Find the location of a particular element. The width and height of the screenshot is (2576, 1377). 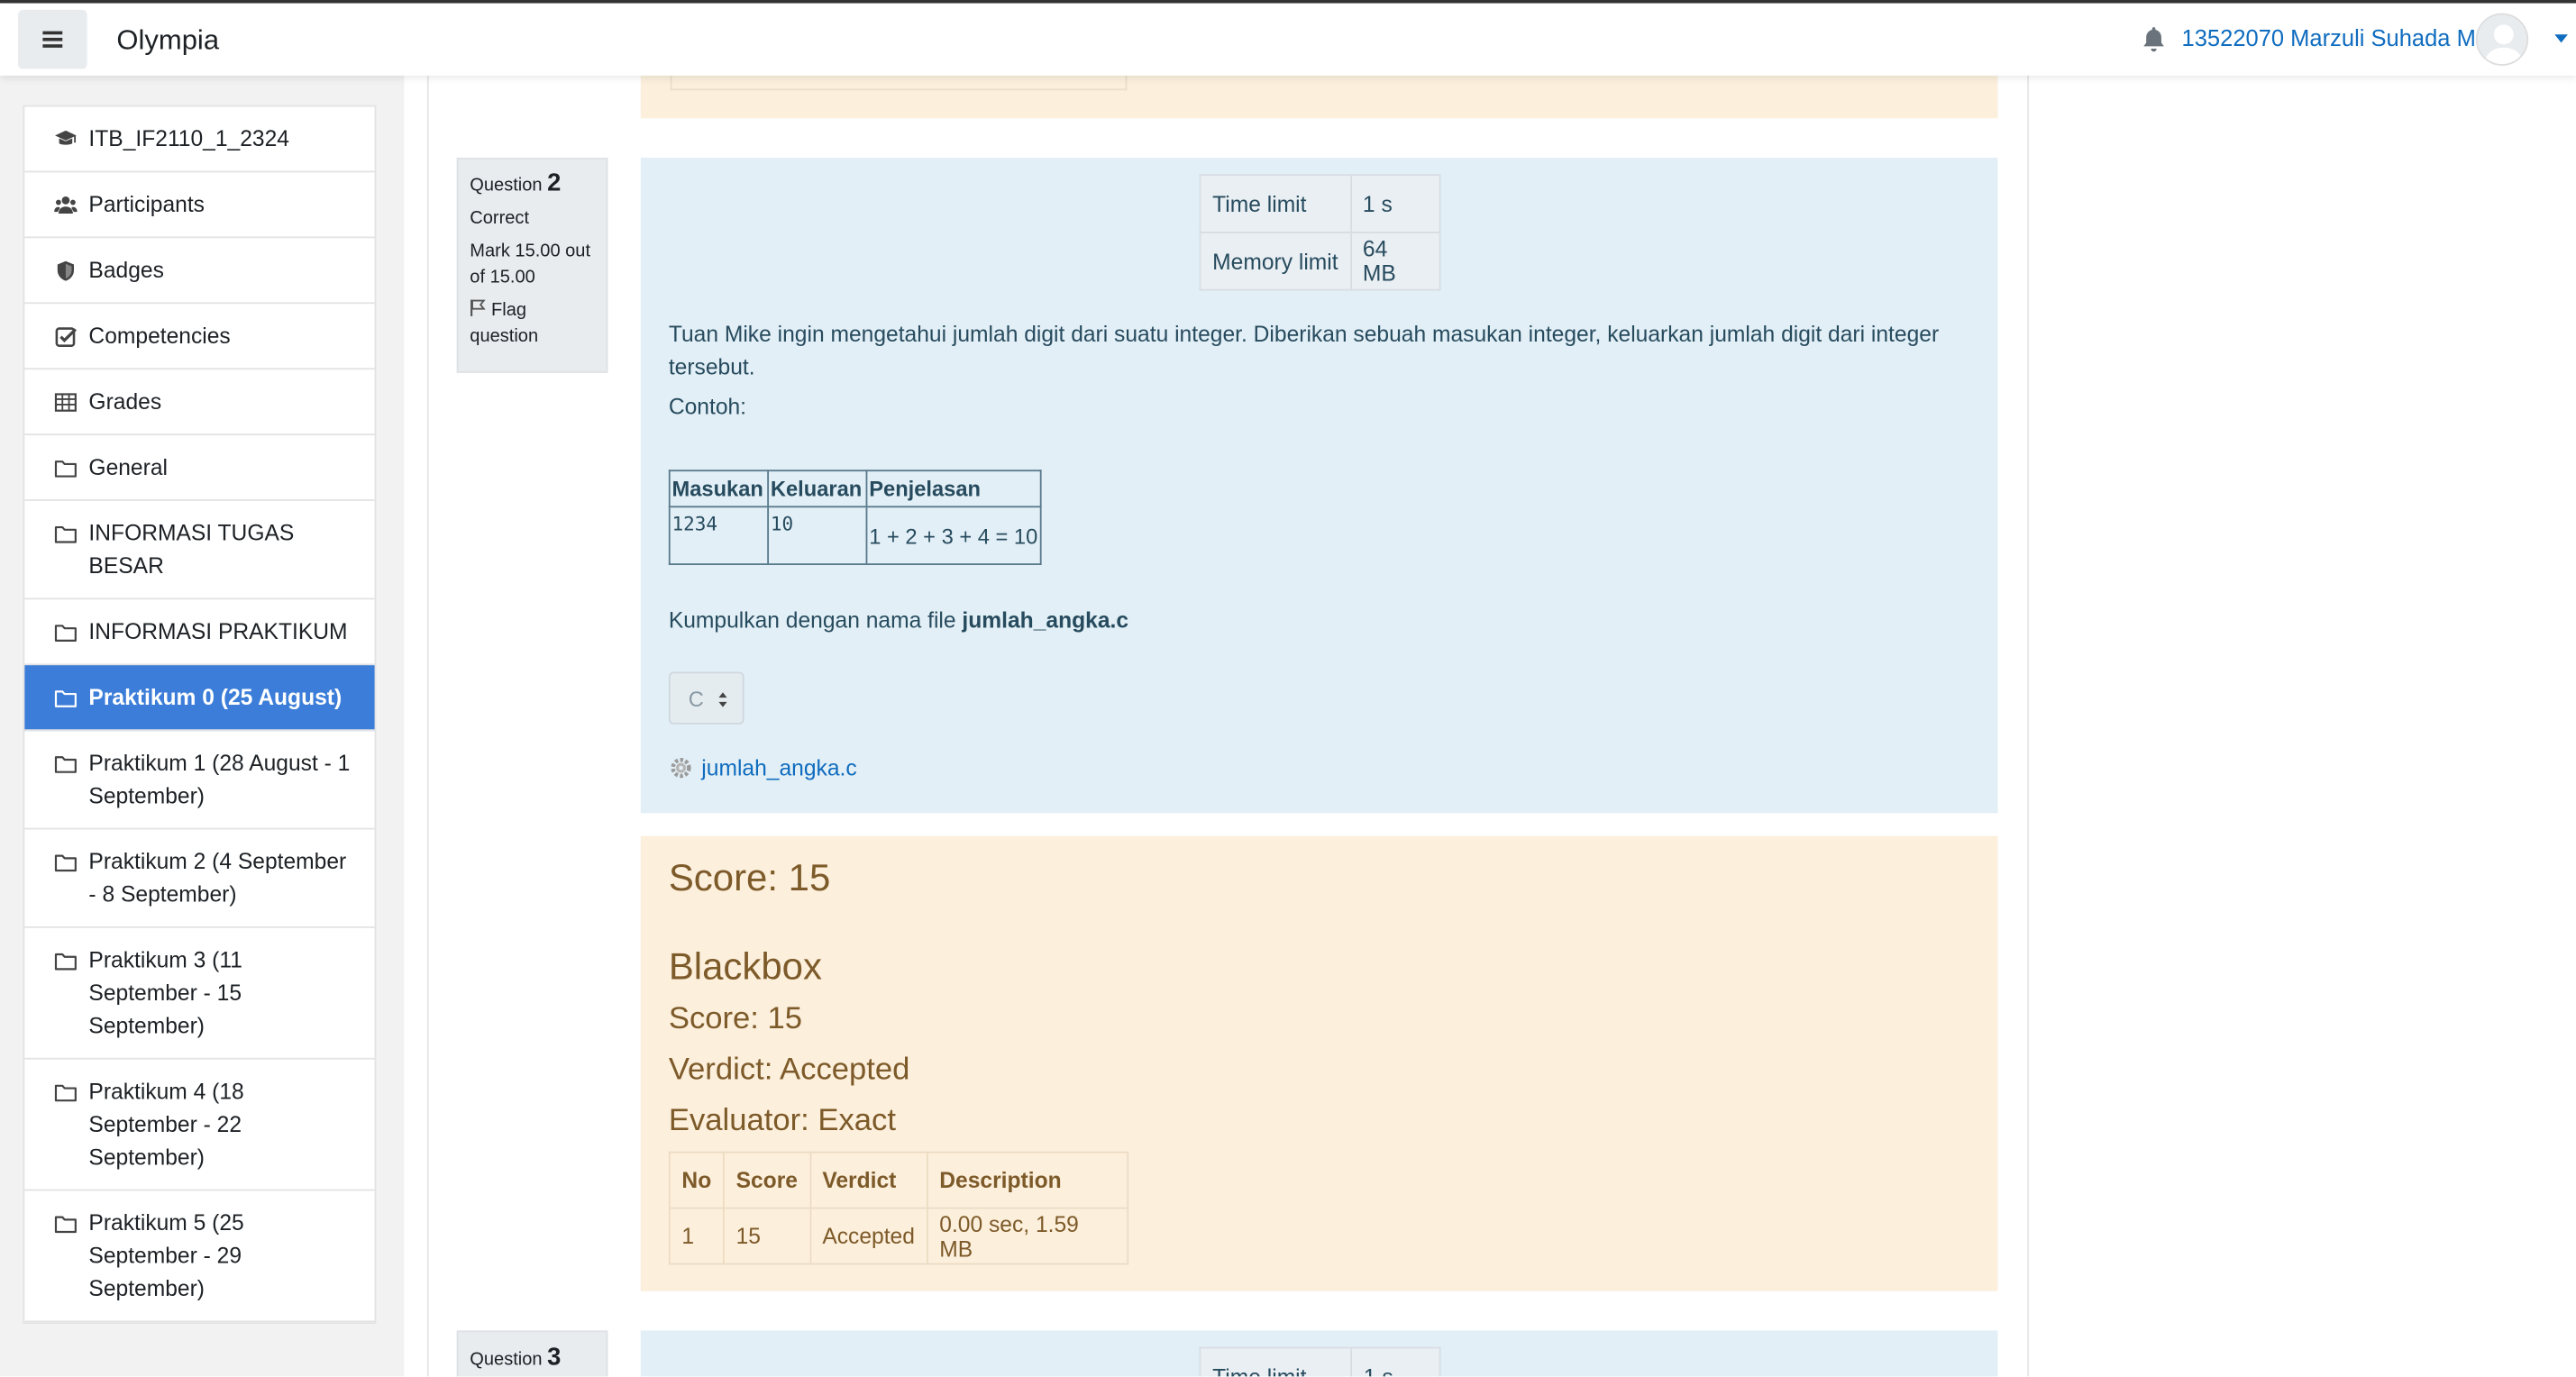

select-arrows-icon is located at coordinates (722, 699).